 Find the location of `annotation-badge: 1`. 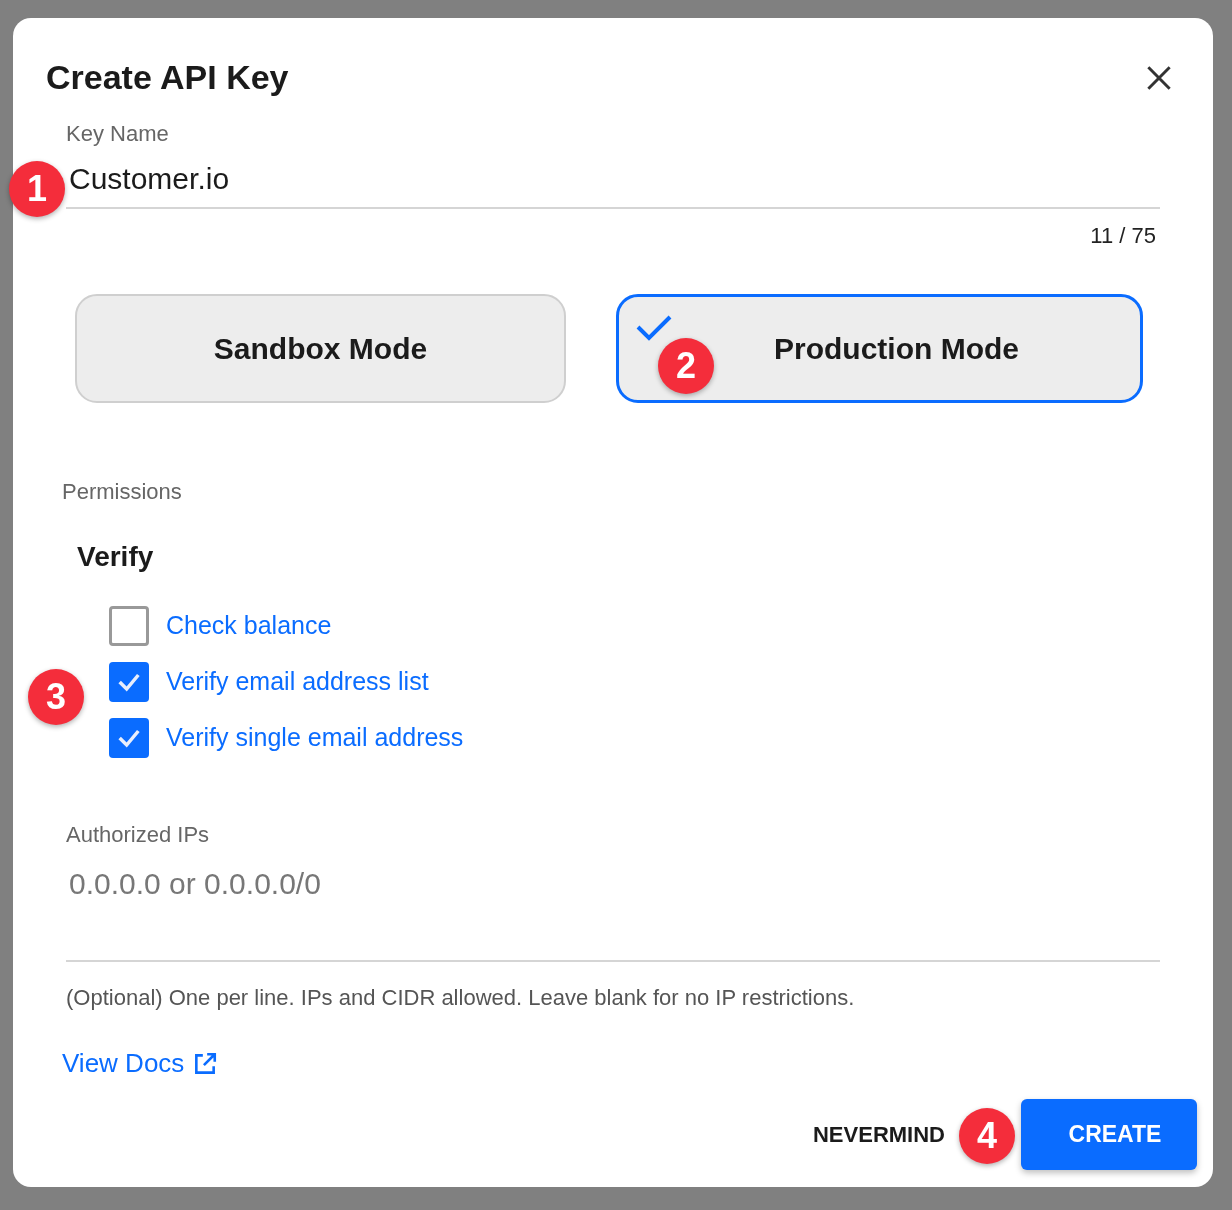

annotation-badge: 1 is located at coordinates (37, 189).